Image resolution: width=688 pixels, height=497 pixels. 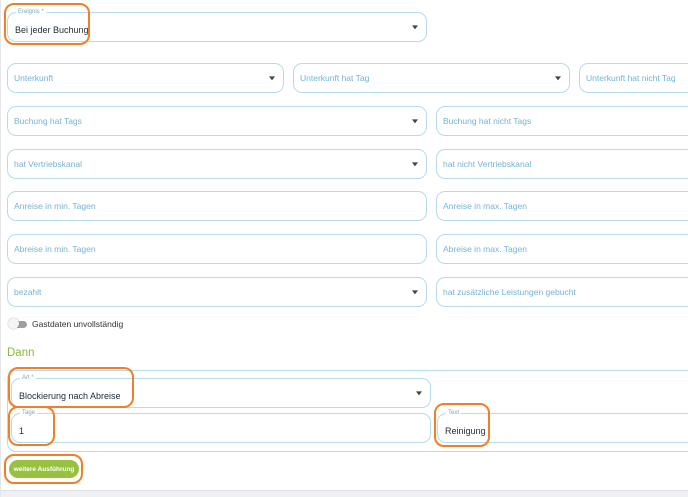 What do you see at coordinates (217, 25) in the screenshot?
I see `trigger-select: Ereignis * Bei jeder Buchung` at bounding box center [217, 25].